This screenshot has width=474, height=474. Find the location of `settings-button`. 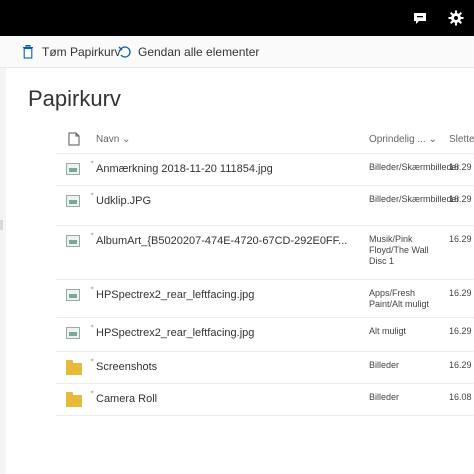

settings-button is located at coordinates (456, 18).